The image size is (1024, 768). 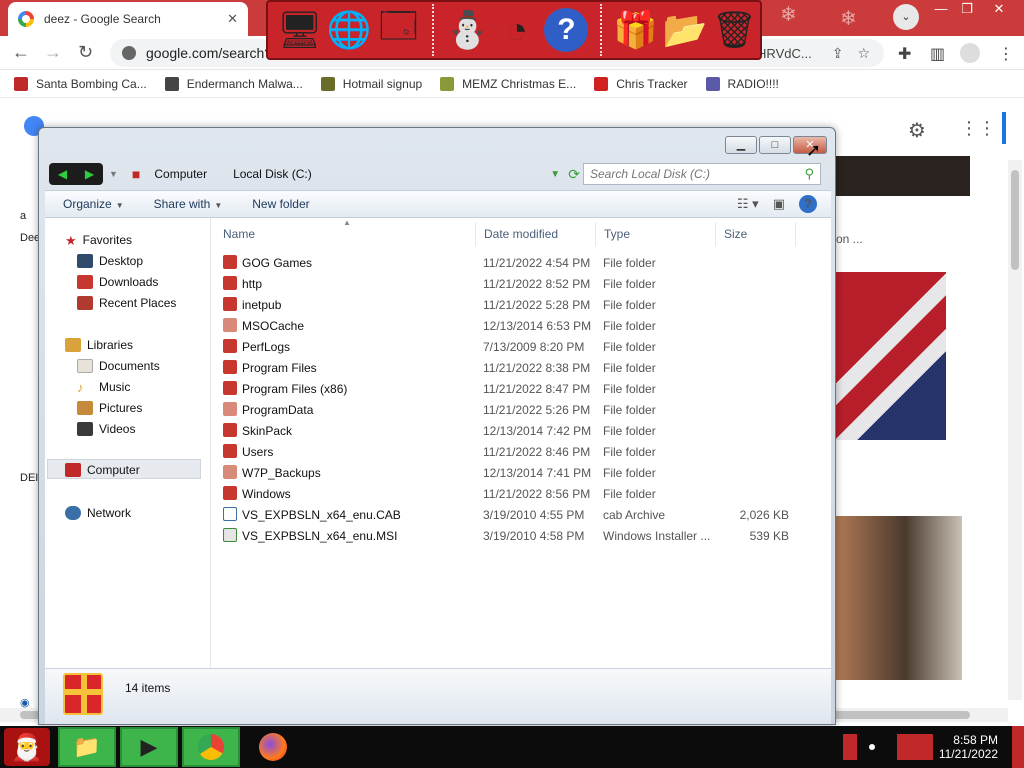 I want to click on maximize-button: □, so click(x=775, y=145).